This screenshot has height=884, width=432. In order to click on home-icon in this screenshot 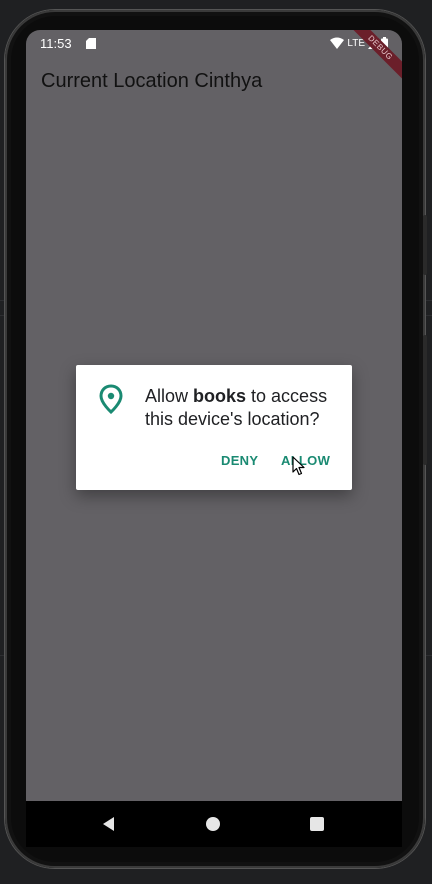, I will do `click(213, 824)`.